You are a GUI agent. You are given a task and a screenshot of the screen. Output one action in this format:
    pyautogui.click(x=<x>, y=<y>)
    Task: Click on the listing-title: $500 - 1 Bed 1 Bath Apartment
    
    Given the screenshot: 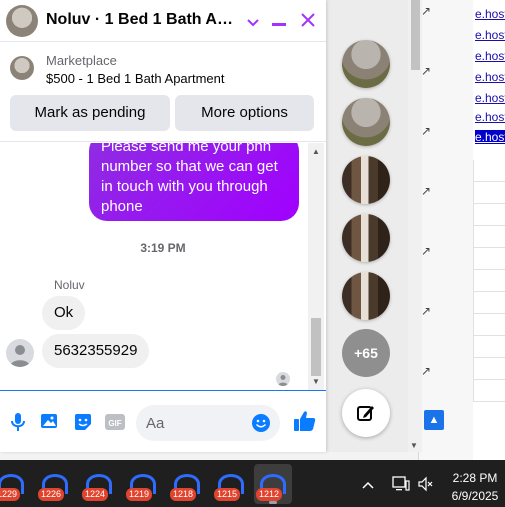 What is the action you would take?
    pyautogui.click(x=135, y=78)
    